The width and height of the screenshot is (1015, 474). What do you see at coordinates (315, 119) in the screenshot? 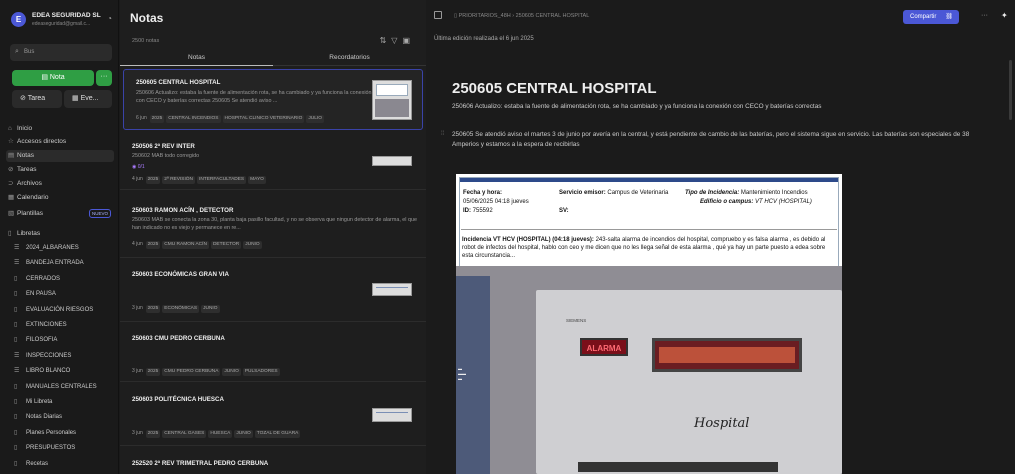
I see `tag: JULIO` at bounding box center [315, 119].